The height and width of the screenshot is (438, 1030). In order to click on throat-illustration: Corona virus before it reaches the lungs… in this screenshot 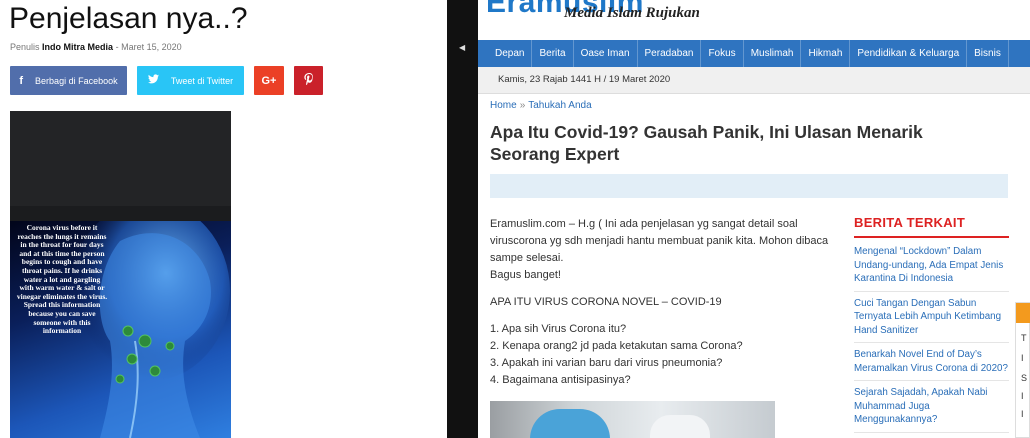, I will do `click(120, 329)`.